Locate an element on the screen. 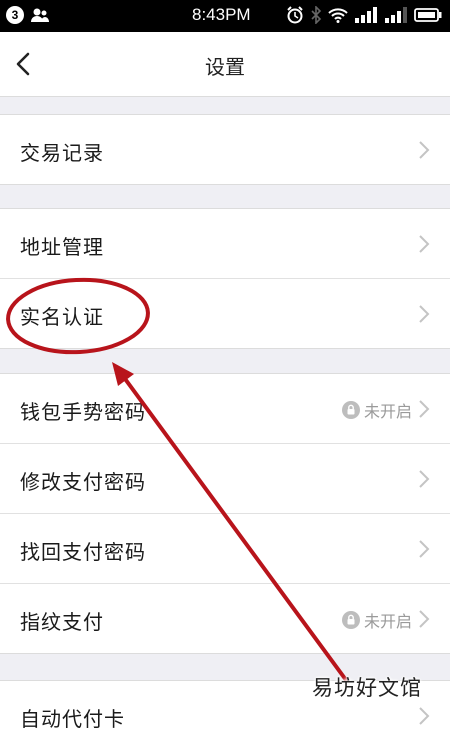 This screenshot has width=450, height=750. page-title: 设置 is located at coordinates (225, 67).